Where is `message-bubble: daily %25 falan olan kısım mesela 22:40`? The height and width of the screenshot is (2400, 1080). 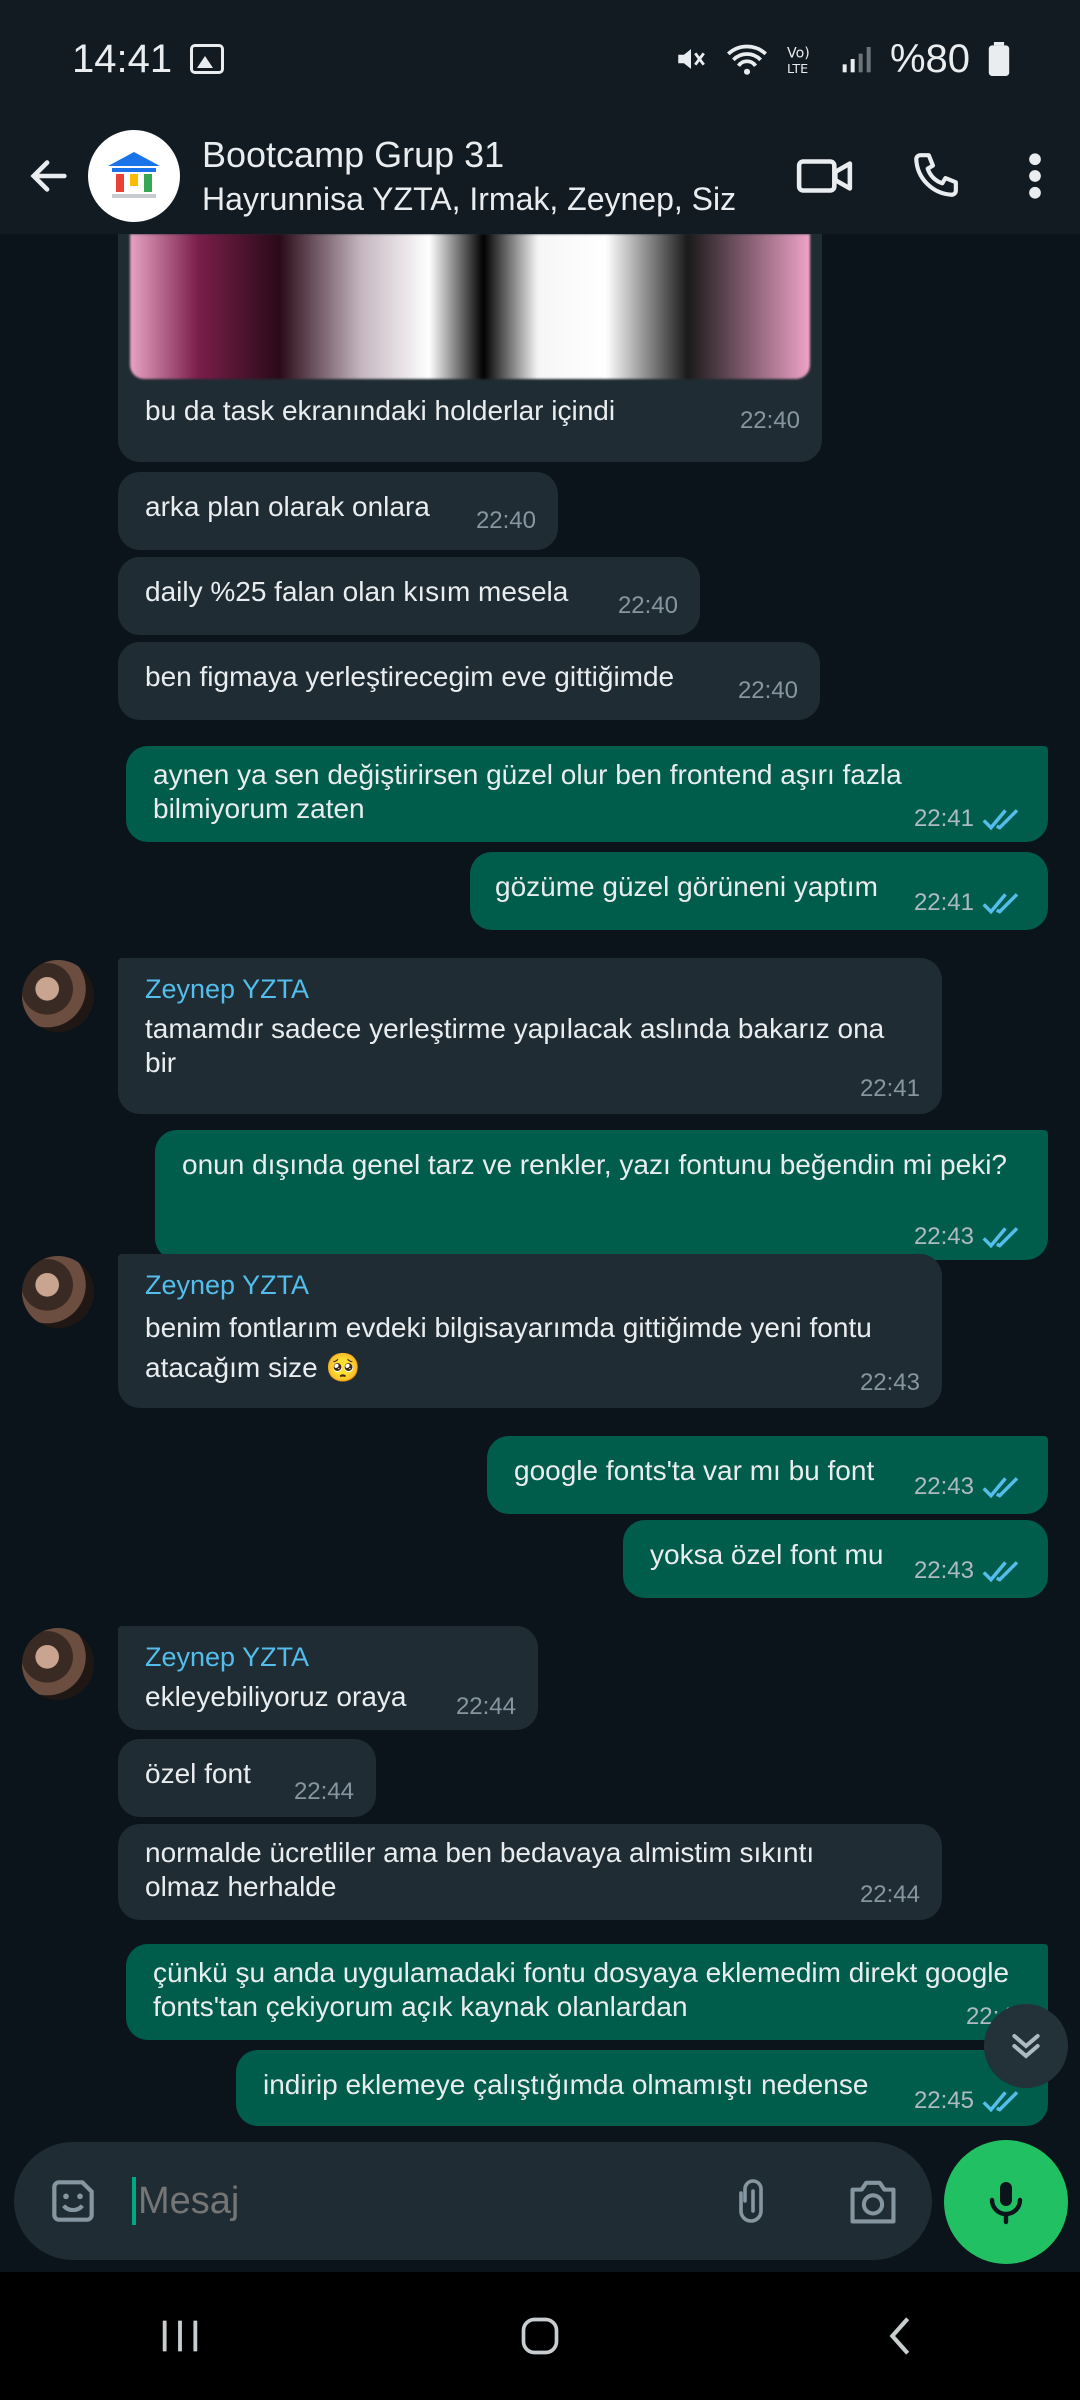 message-bubble: daily %25 falan olan kısım mesela 22:40 is located at coordinates (409, 596).